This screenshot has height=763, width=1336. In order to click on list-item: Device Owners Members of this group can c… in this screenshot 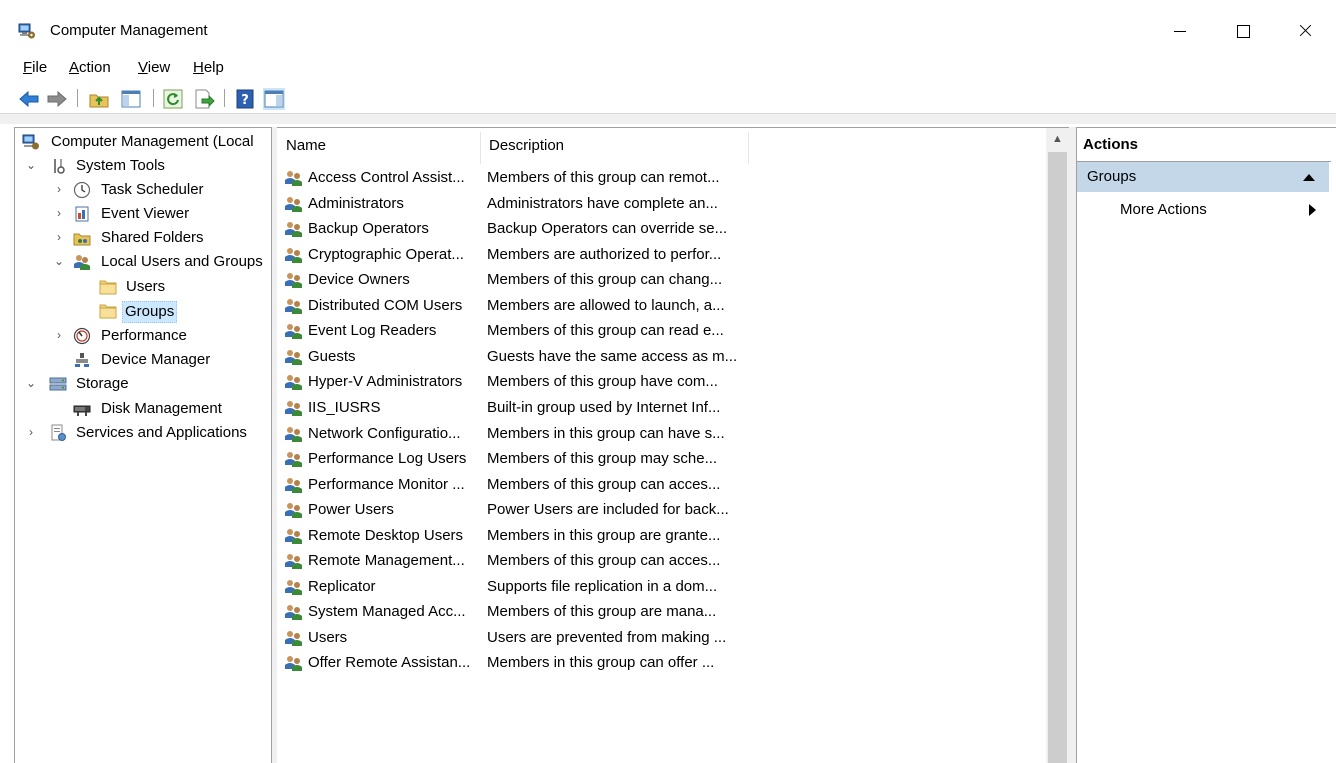, I will do `click(661, 280)`.